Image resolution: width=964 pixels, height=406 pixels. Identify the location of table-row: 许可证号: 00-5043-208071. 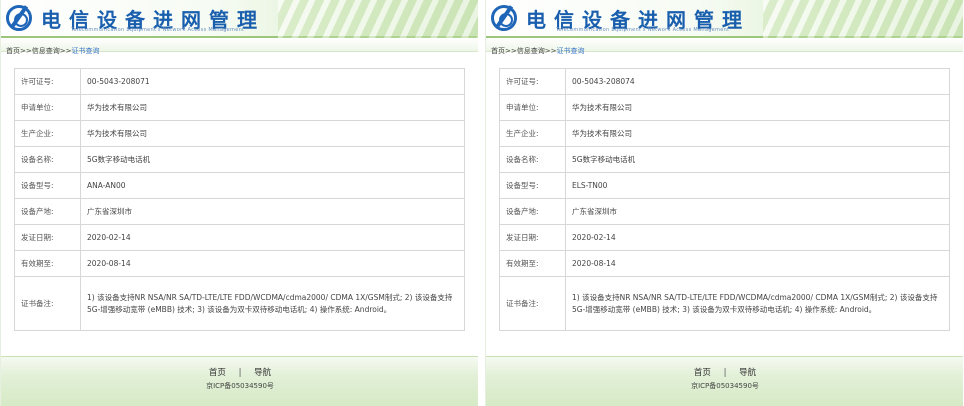
(239, 81).